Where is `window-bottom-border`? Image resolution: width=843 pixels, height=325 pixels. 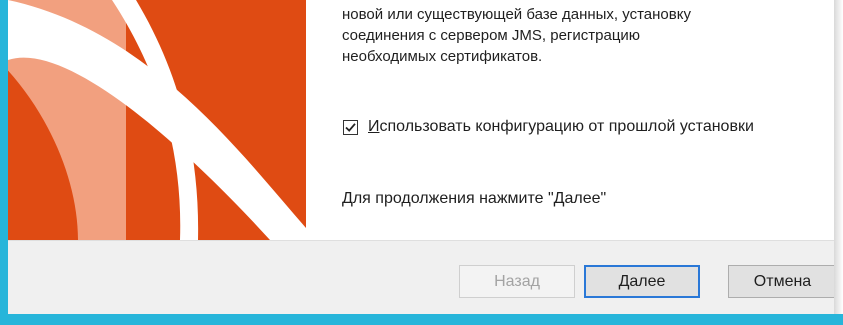 window-bottom-border is located at coordinates (421, 319).